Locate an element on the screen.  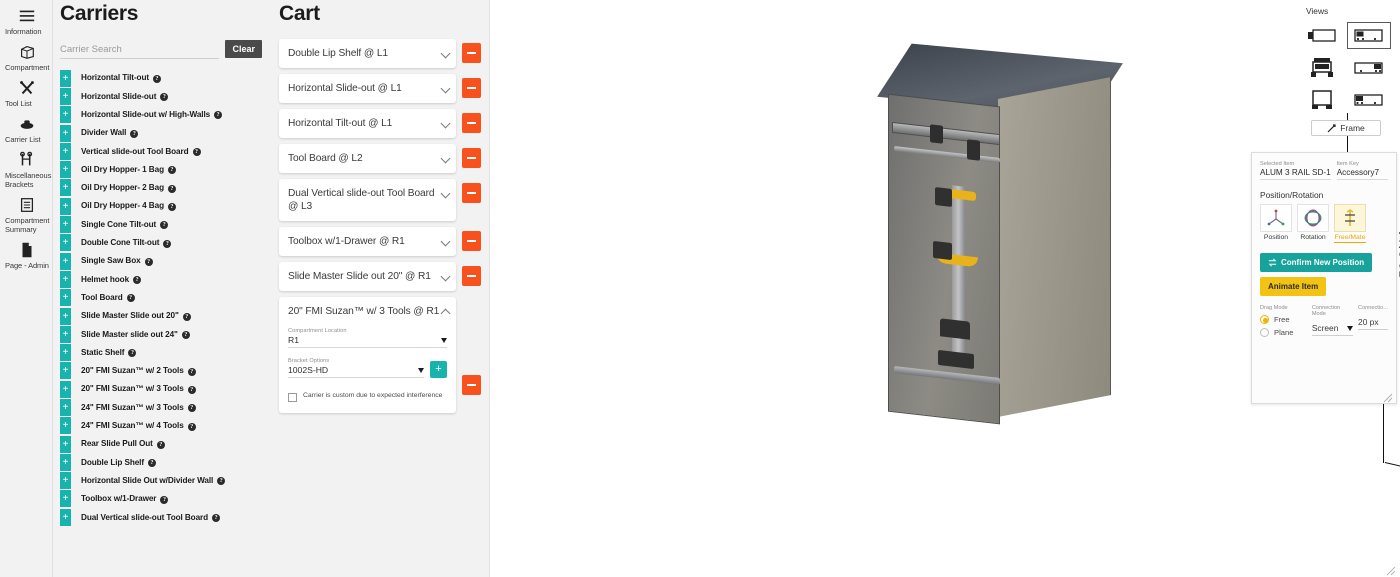
cart-item-card: Horizontal Slide-out @ L1 is located at coordinates (367, 88).